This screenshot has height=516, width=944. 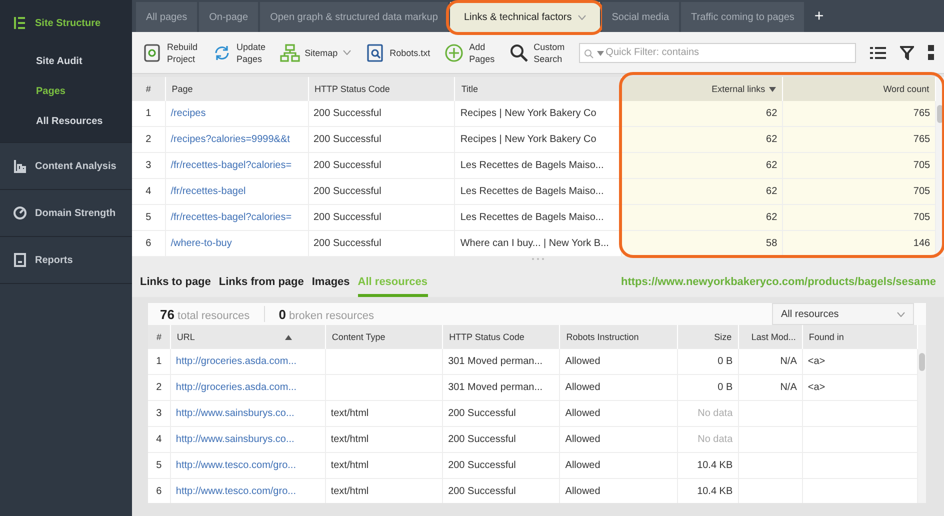 What do you see at coordinates (236, 89) in the screenshot?
I see `column-header: Page` at bounding box center [236, 89].